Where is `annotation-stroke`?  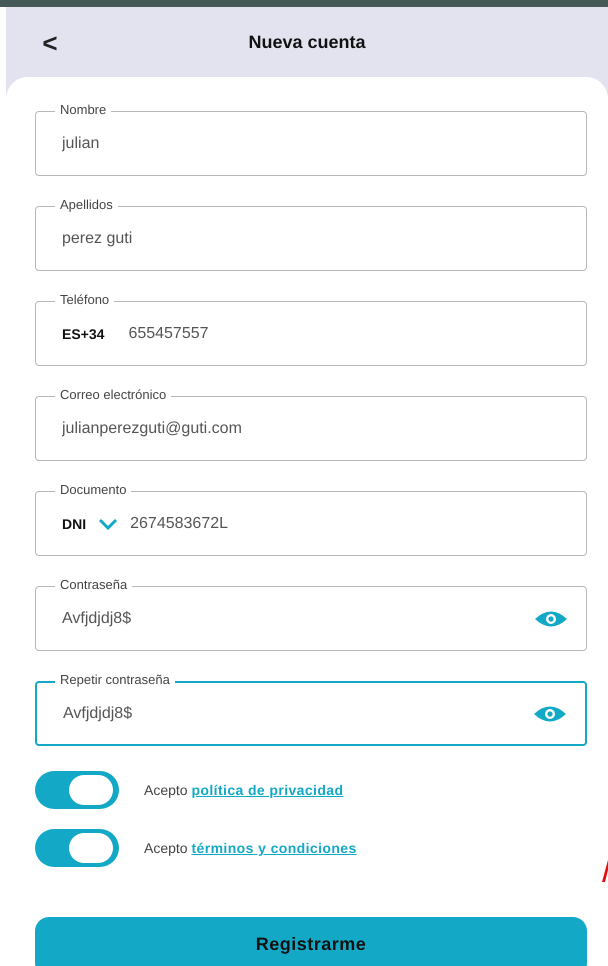
annotation-stroke is located at coordinates (605, 871).